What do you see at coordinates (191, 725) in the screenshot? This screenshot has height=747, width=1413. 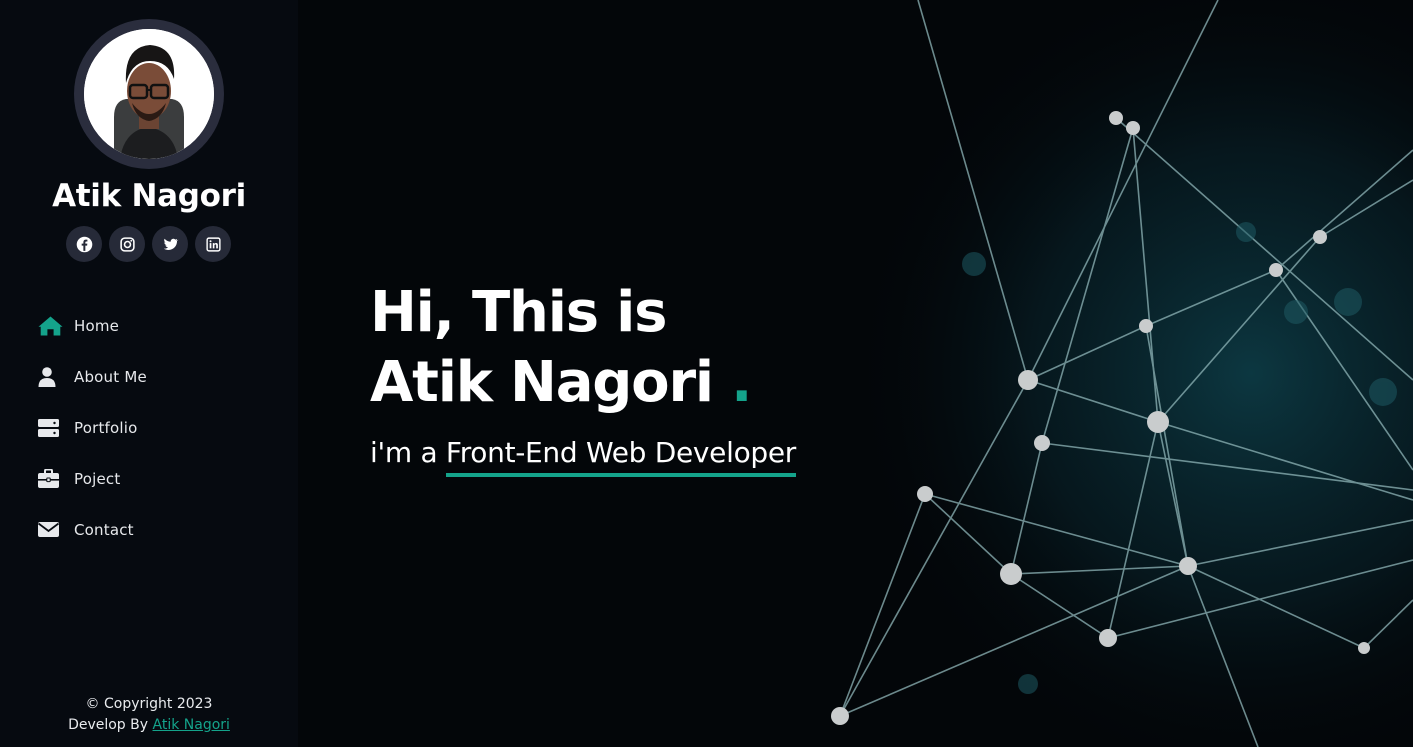 I see `author-link: Atik Nagori` at bounding box center [191, 725].